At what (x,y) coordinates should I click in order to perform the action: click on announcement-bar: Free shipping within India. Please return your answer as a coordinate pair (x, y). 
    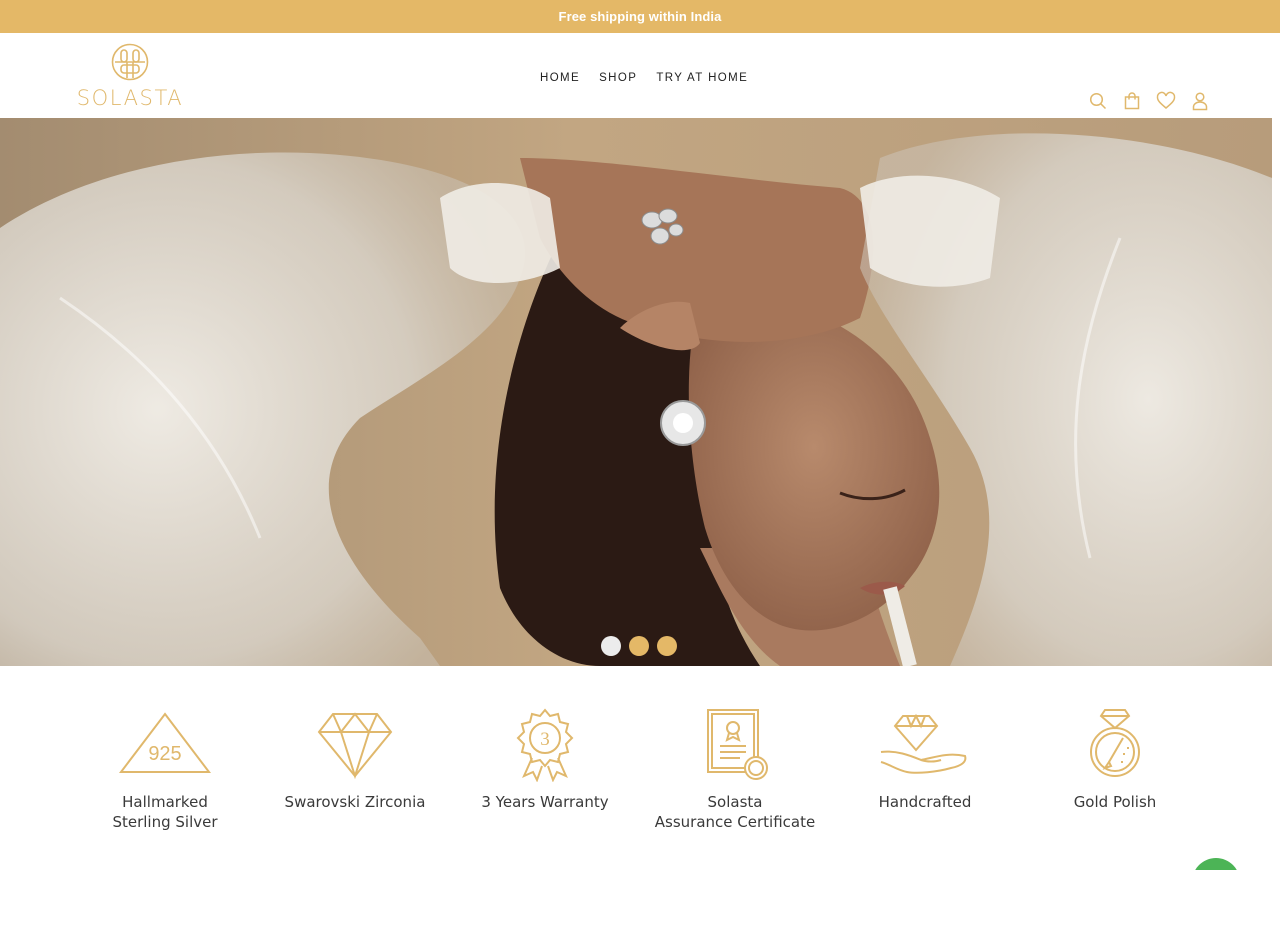
    Looking at the image, I should click on (640, 16).